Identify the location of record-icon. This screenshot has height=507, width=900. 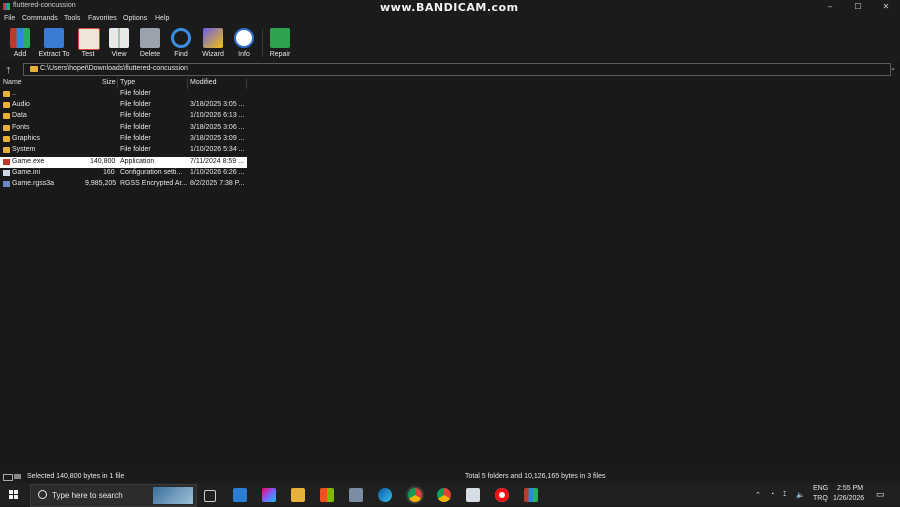
(502, 495).